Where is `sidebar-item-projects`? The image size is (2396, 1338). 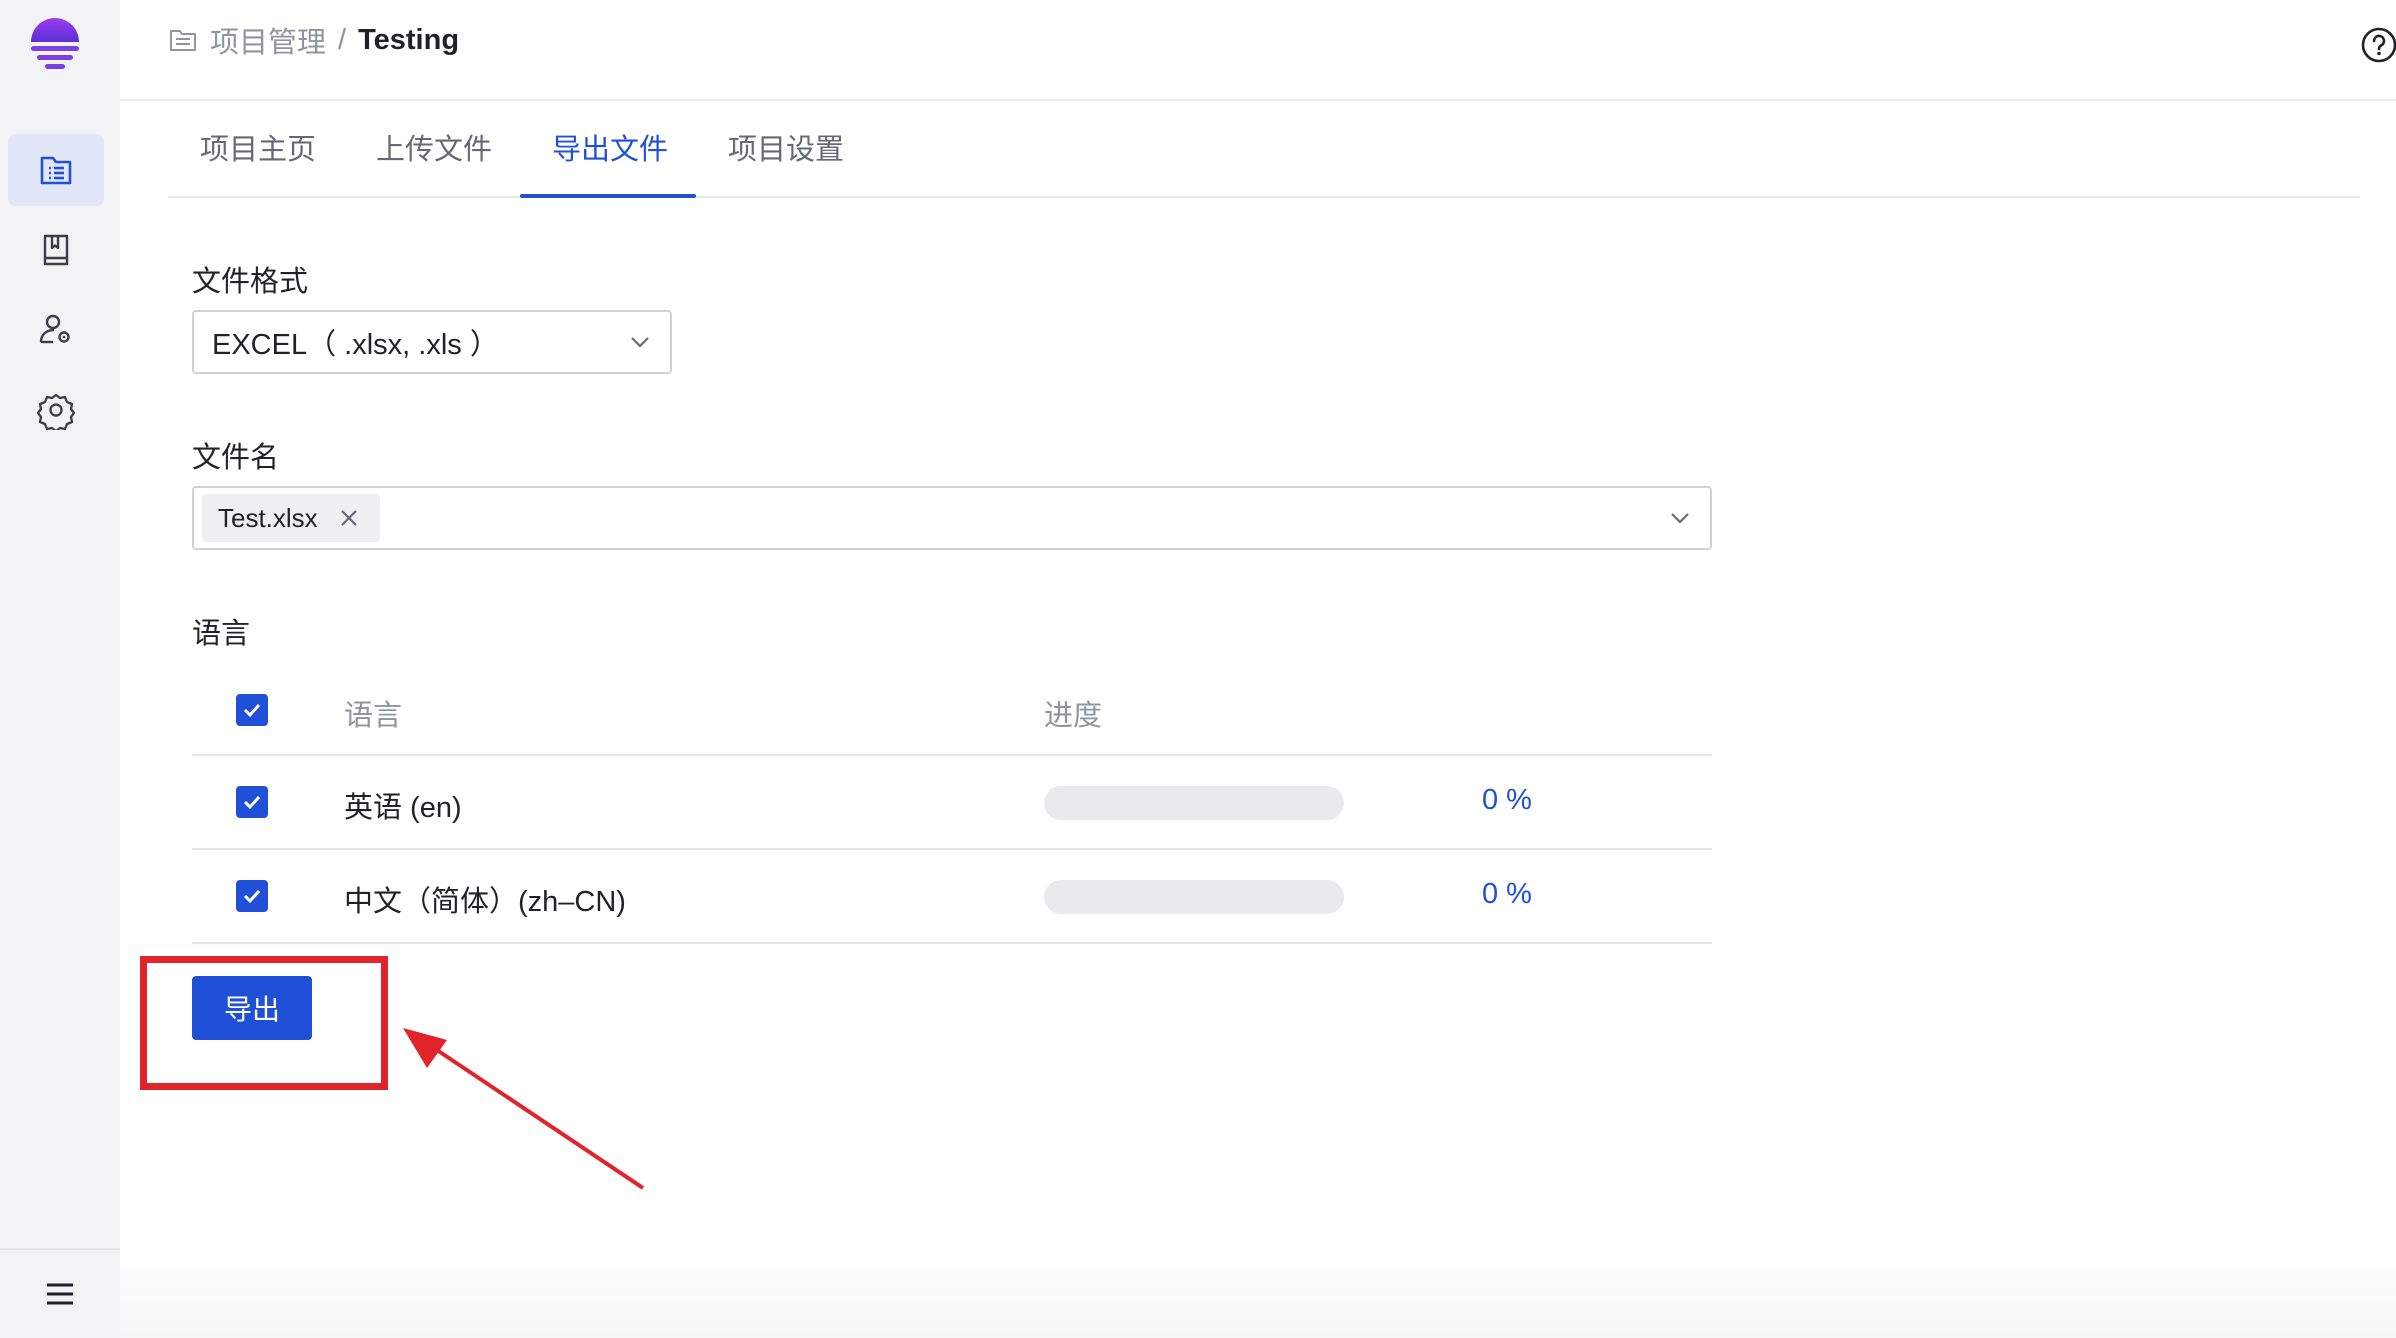 sidebar-item-projects is located at coordinates (56, 170).